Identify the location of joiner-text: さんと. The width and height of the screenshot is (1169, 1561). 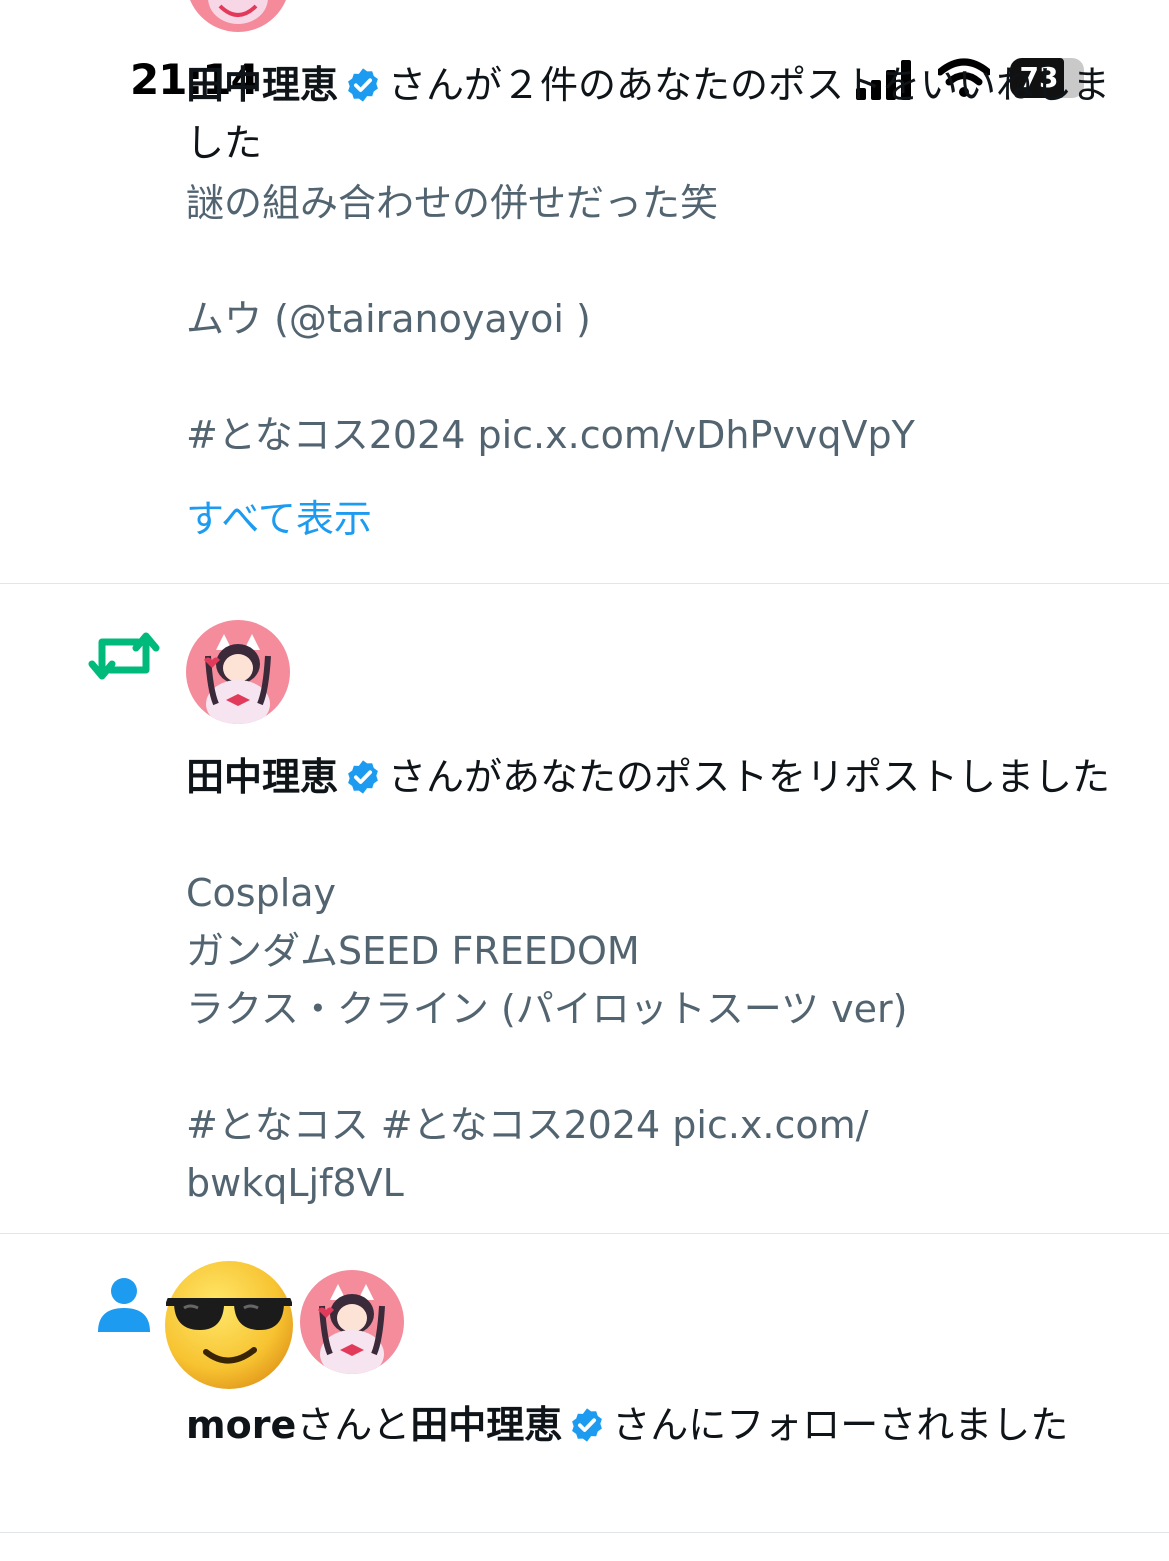
(353, 1425).